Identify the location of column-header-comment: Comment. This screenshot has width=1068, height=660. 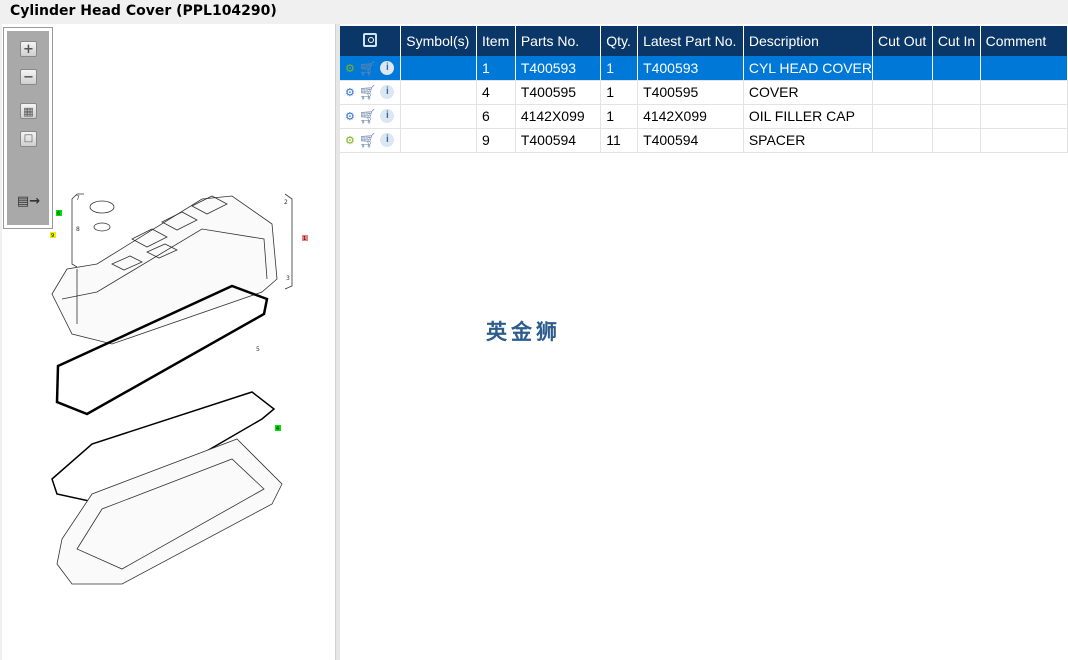
(1024, 41).